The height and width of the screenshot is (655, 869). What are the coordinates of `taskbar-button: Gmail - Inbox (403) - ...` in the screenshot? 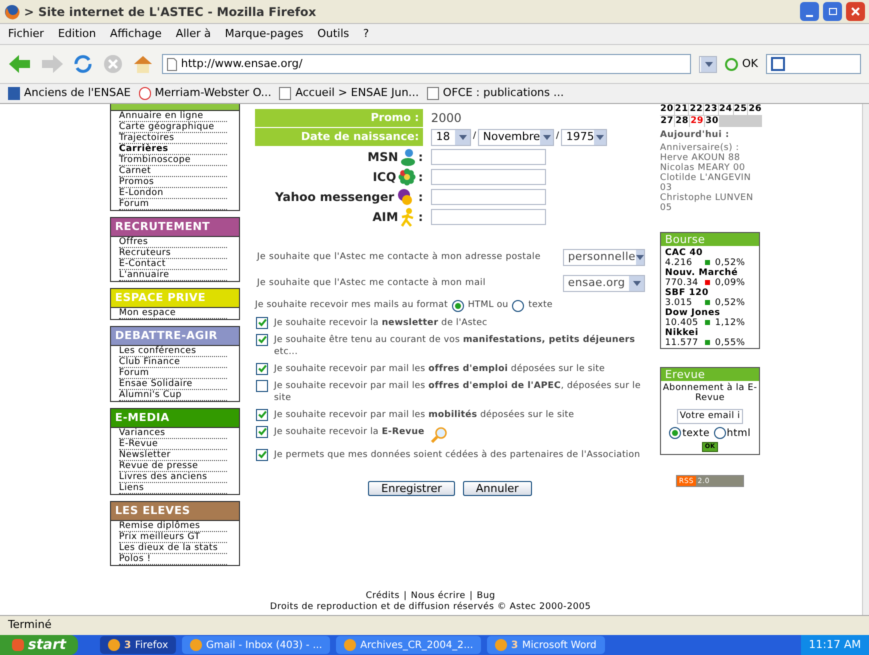 It's located at (256, 645).